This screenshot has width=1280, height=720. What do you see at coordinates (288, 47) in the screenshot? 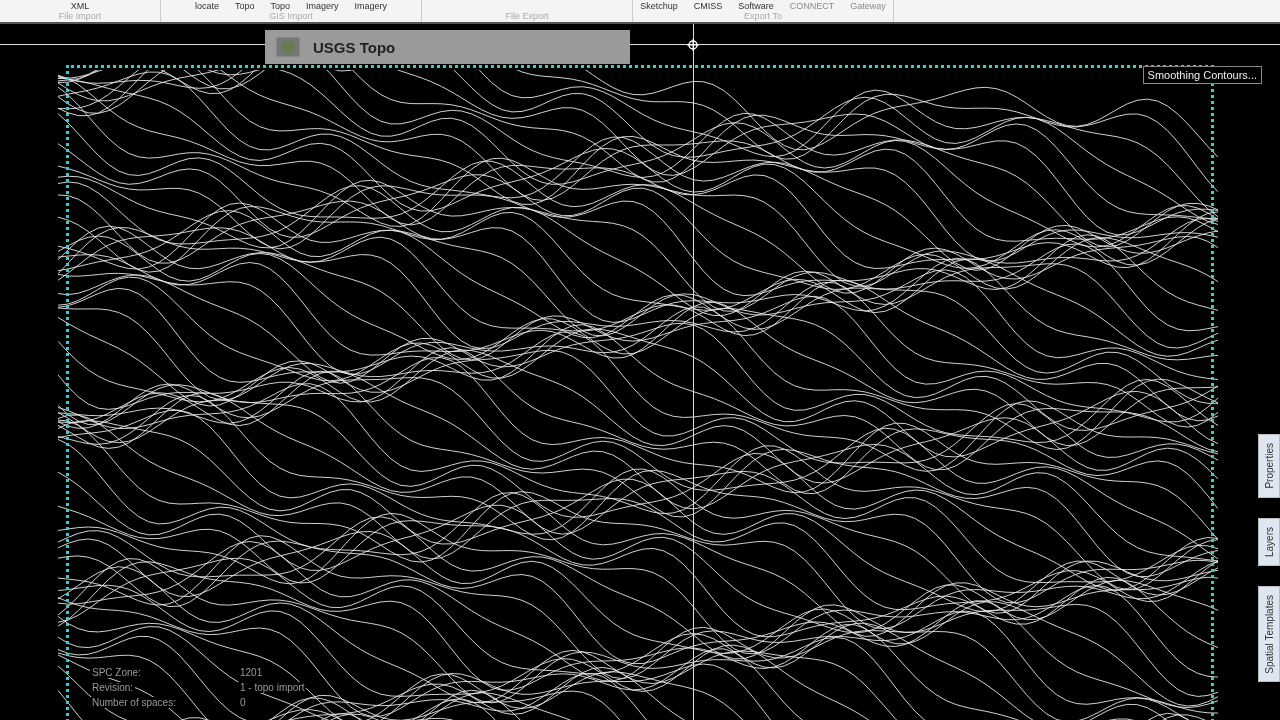
I see `globe-icon` at bounding box center [288, 47].